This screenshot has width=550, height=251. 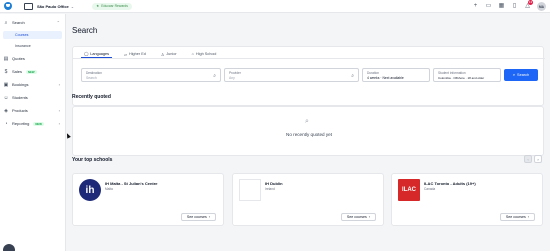 I want to click on school-card: IH Dublin Ireland See courses ›, so click(x=308, y=199).